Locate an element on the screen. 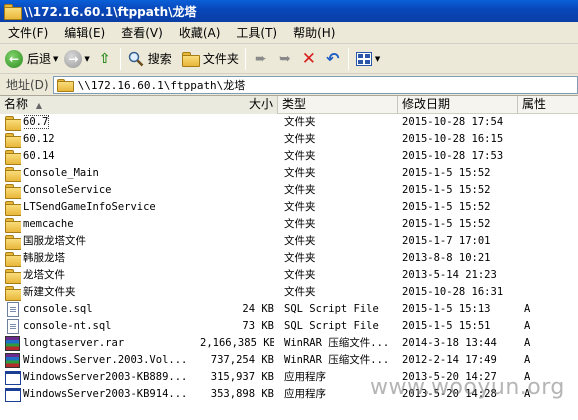 Image resolution: width=578 pixels, height=420 pixels. search-button: 搜索 is located at coordinates (149, 59).